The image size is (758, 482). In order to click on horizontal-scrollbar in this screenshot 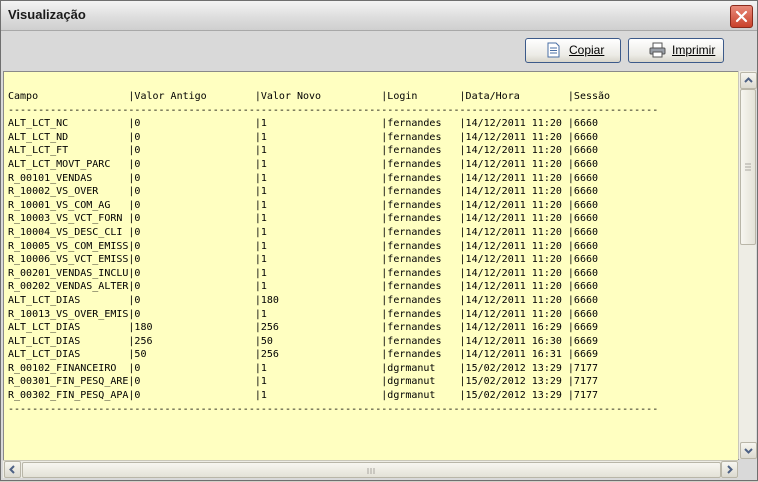, I will do `click(370, 469)`.